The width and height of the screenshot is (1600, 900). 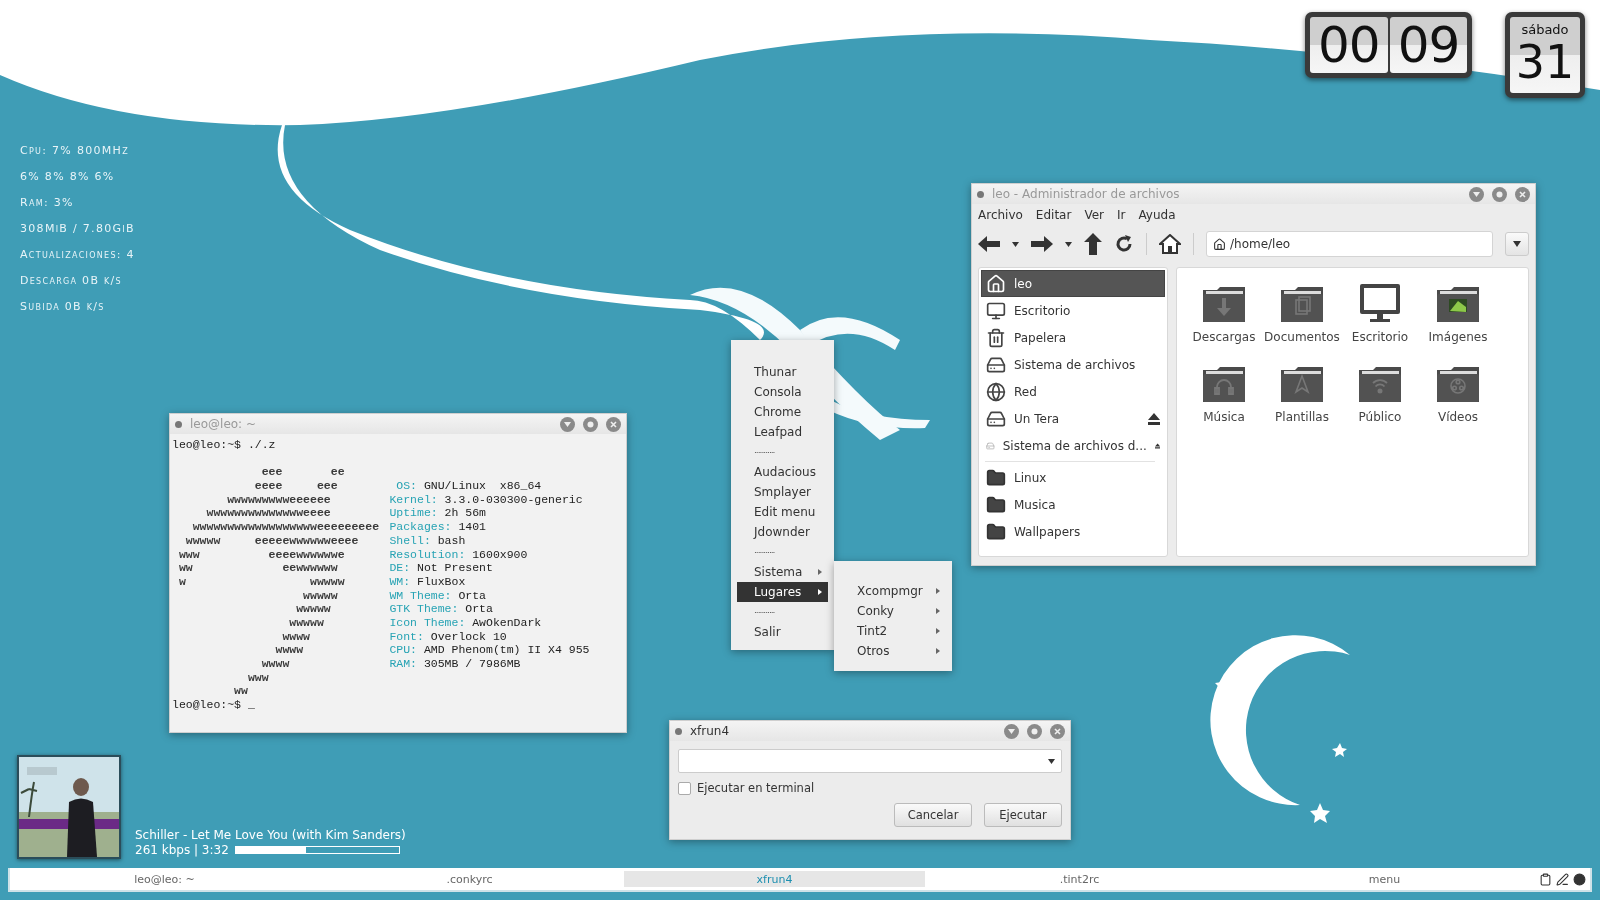 What do you see at coordinates (224, 424) in the screenshot?
I see `window-title: leo@leo: ~` at bounding box center [224, 424].